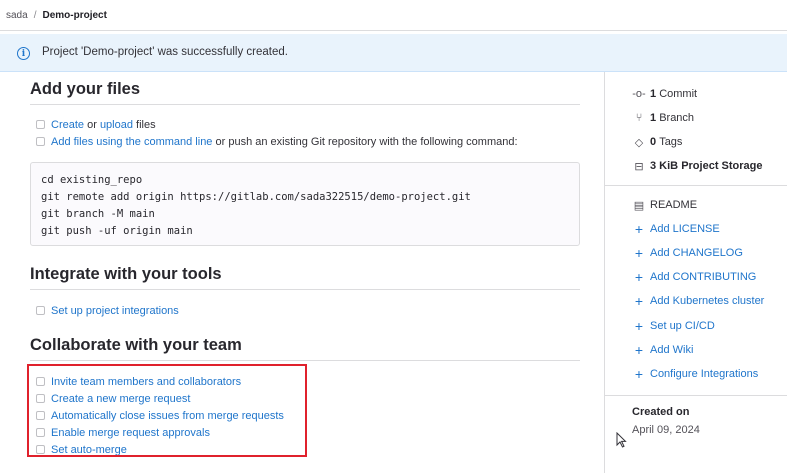 The height and width of the screenshot is (473, 787). What do you see at coordinates (131, 142) in the screenshot?
I see `command-line-link: Add files using the command line` at bounding box center [131, 142].